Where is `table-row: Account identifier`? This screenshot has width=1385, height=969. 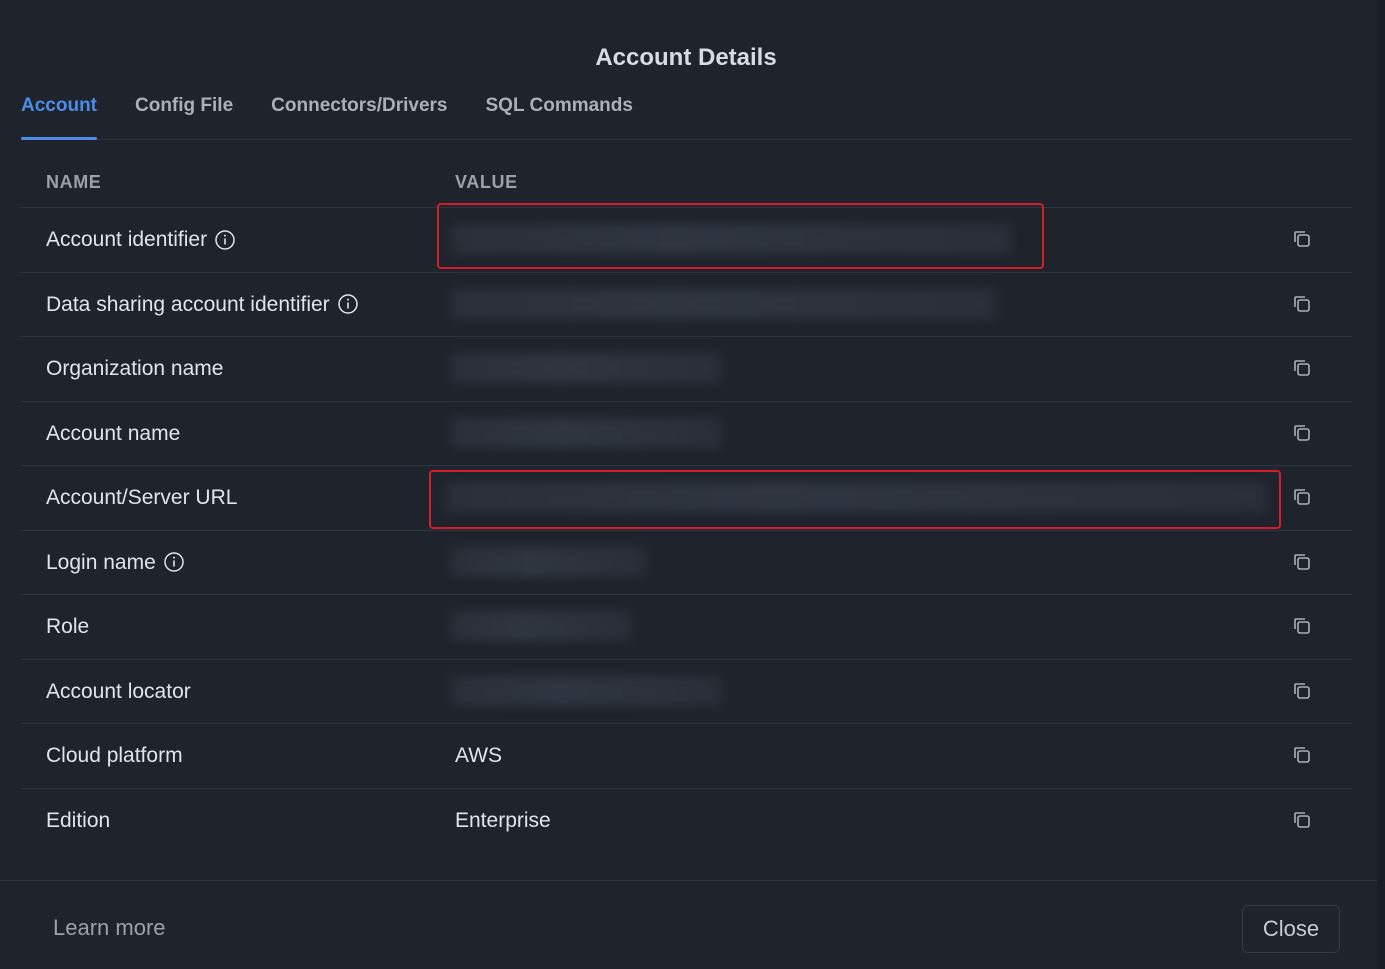
table-row: Account identifier is located at coordinates (686, 238).